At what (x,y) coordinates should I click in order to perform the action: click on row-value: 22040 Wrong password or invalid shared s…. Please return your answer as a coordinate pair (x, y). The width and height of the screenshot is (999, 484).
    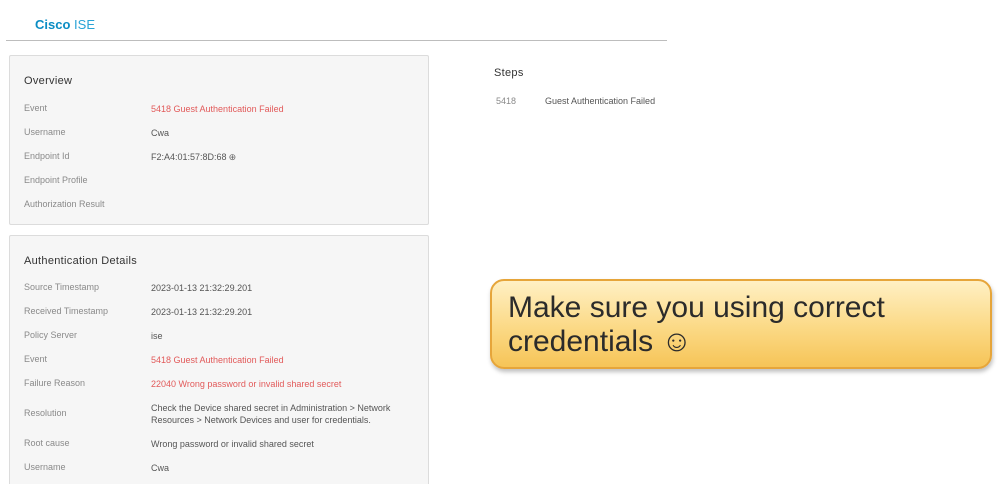
    Looking at the image, I should click on (246, 384).